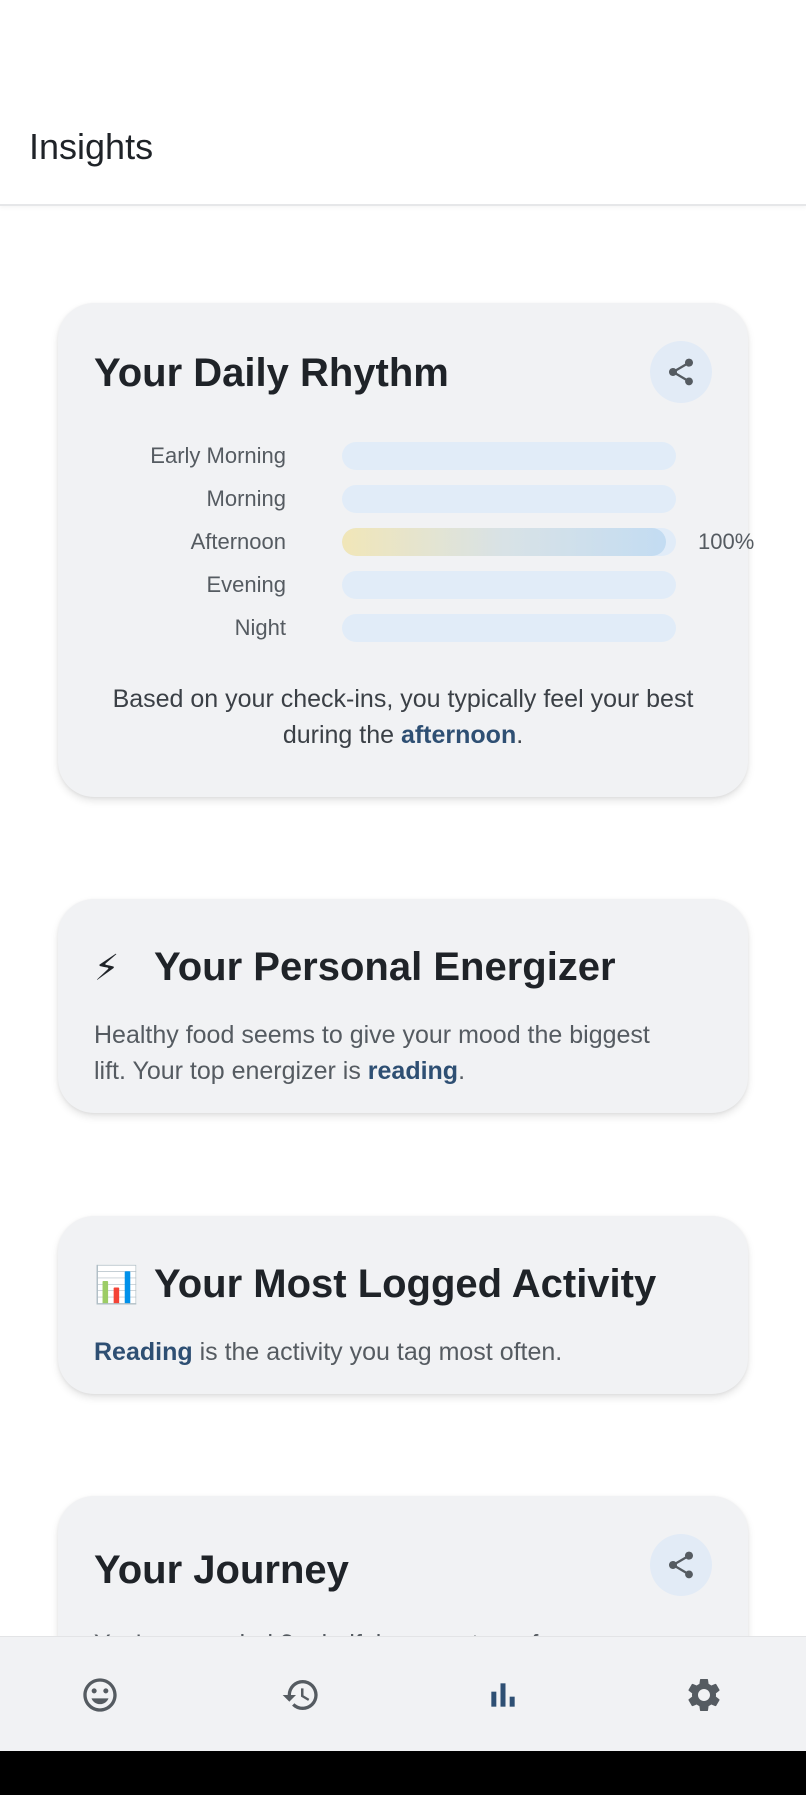 The height and width of the screenshot is (1795, 806). Describe the element at coordinates (403, 1693) in the screenshot. I see `bottom-navigation` at that location.